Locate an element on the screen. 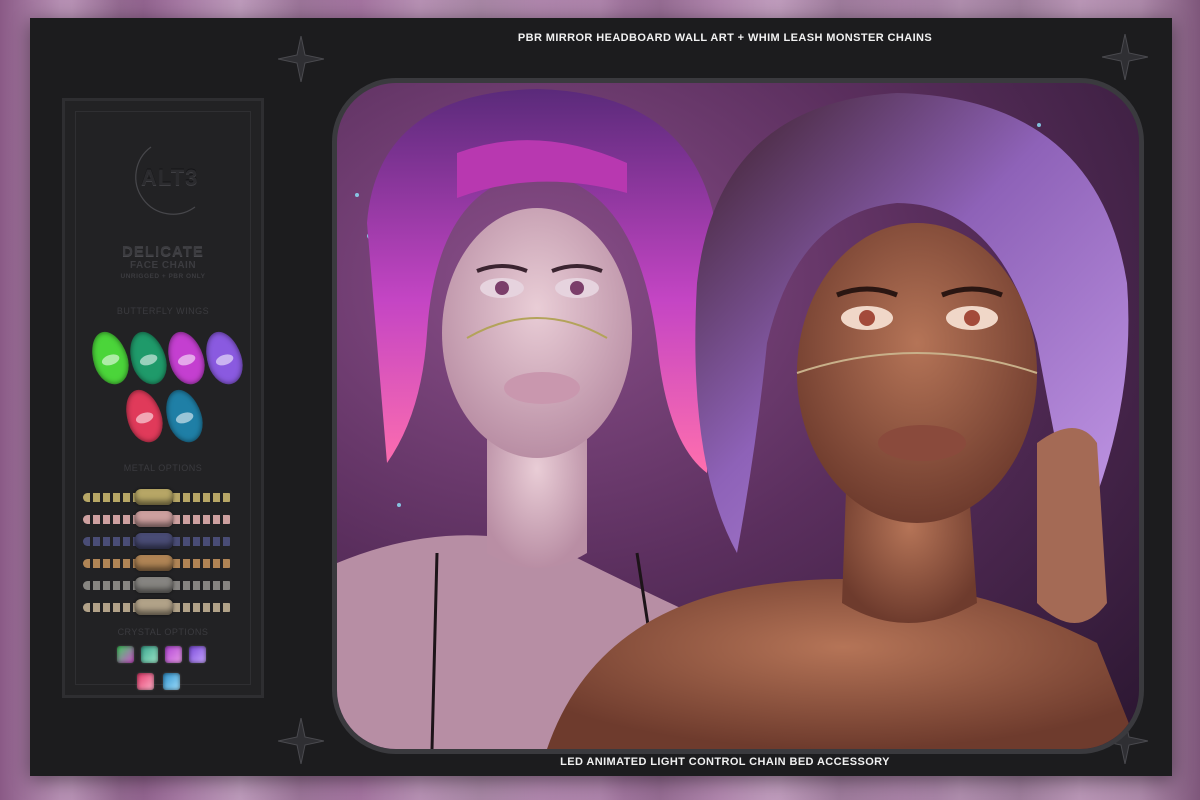 The width and height of the screenshot is (1200, 800). wings-section-label: BUTTERFLY WINGS is located at coordinates (163, 311).